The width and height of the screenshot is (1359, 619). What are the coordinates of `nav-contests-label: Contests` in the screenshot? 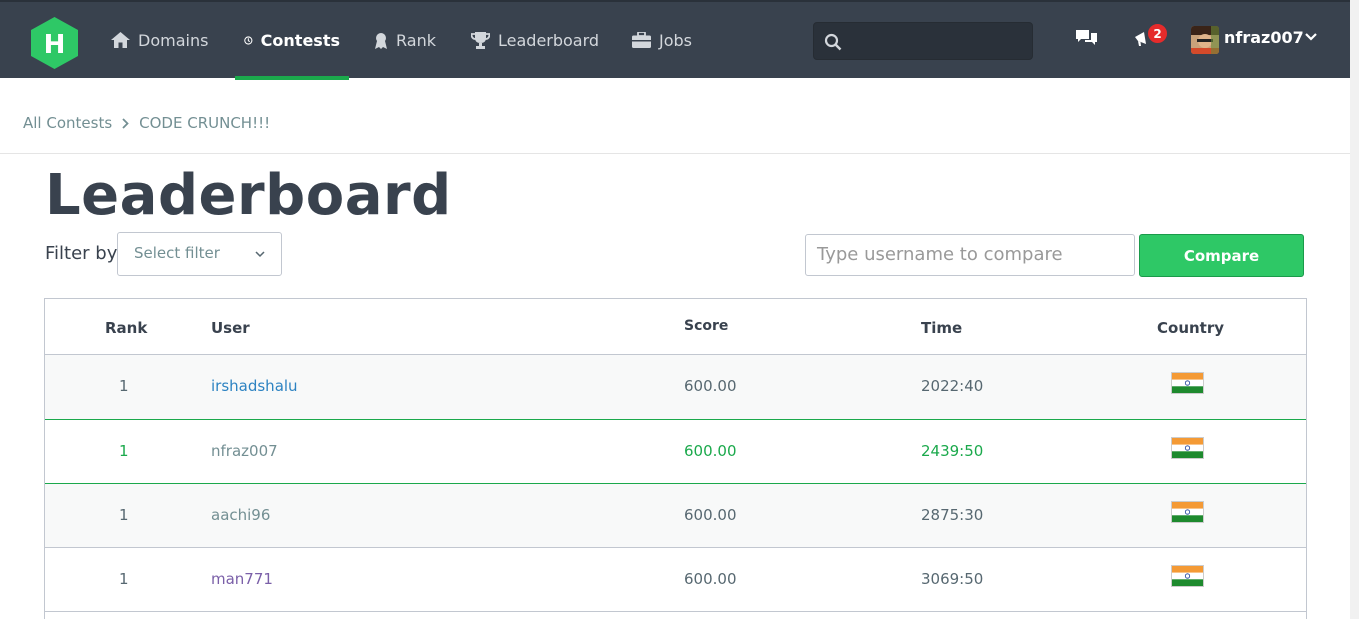 It's located at (300, 40).